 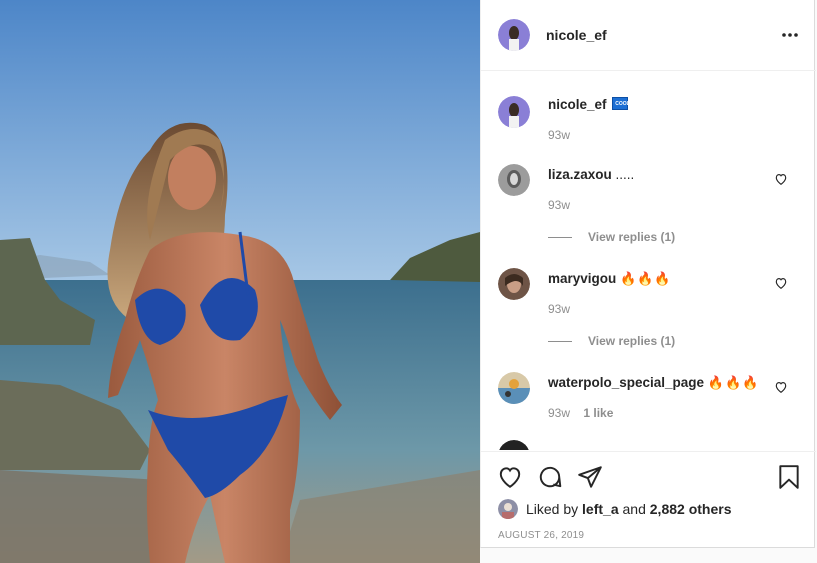 What do you see at coordinates (621, 103) in the screenshot?
I see `cool-emoji-icon: COOL` at bounding box center [621, 103].